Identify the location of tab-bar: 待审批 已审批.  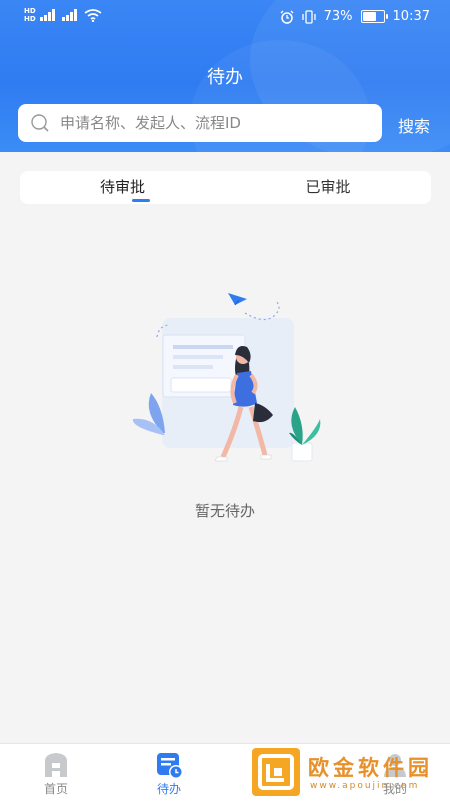
(225, 187).